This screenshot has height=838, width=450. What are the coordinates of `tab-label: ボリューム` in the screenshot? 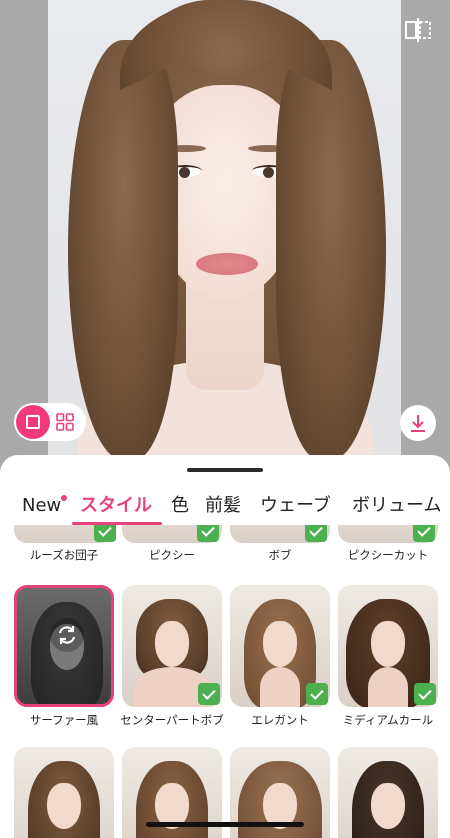 It's located at (397, 505).